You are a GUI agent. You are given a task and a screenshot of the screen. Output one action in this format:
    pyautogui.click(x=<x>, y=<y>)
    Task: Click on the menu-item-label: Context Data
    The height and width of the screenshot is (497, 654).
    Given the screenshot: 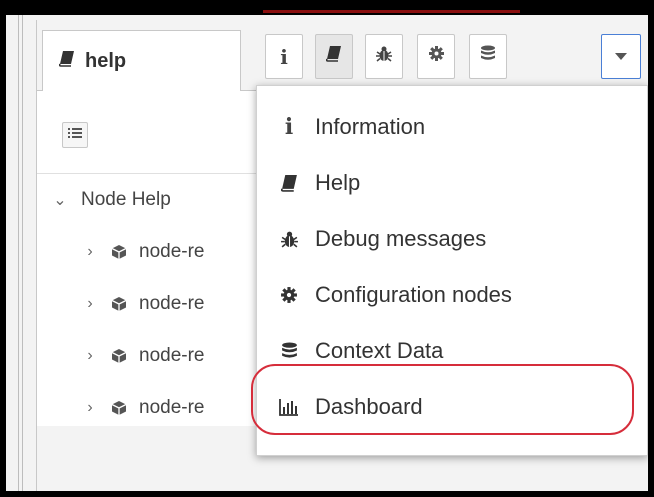 What is the action you would take?
    pyautogui.click(x=379, y=350)
    